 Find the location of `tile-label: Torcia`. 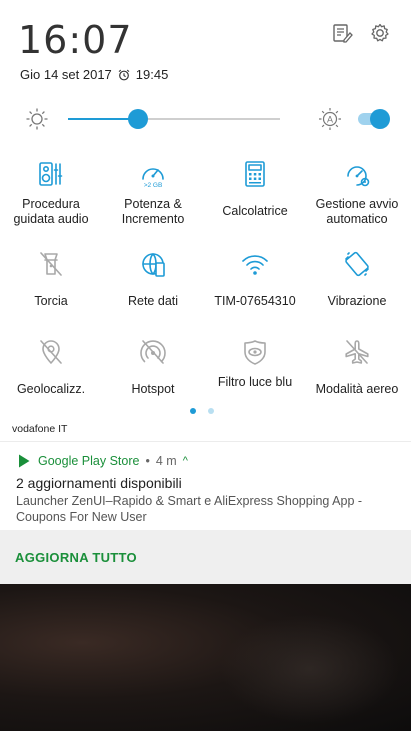

tile-label: Torcia is located at coordinates (51, 301).